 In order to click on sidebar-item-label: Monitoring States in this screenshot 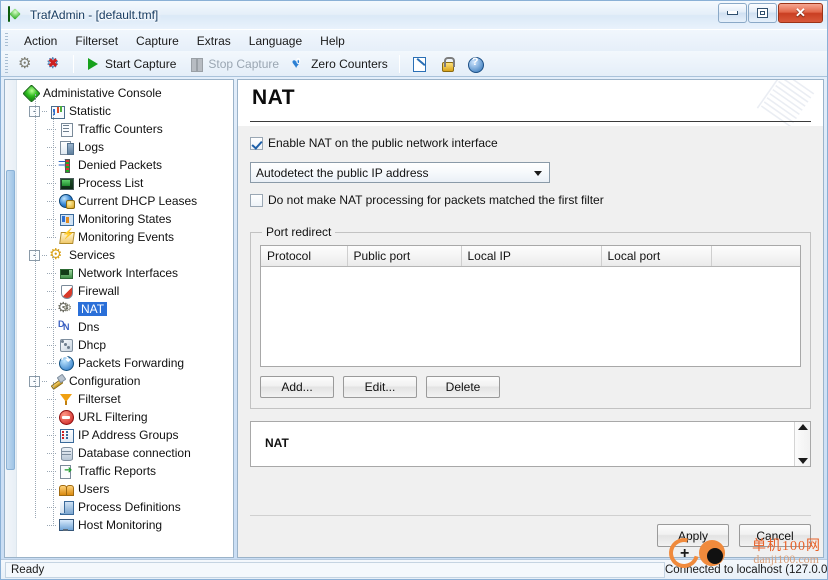, I will do `click(125, 219)`.